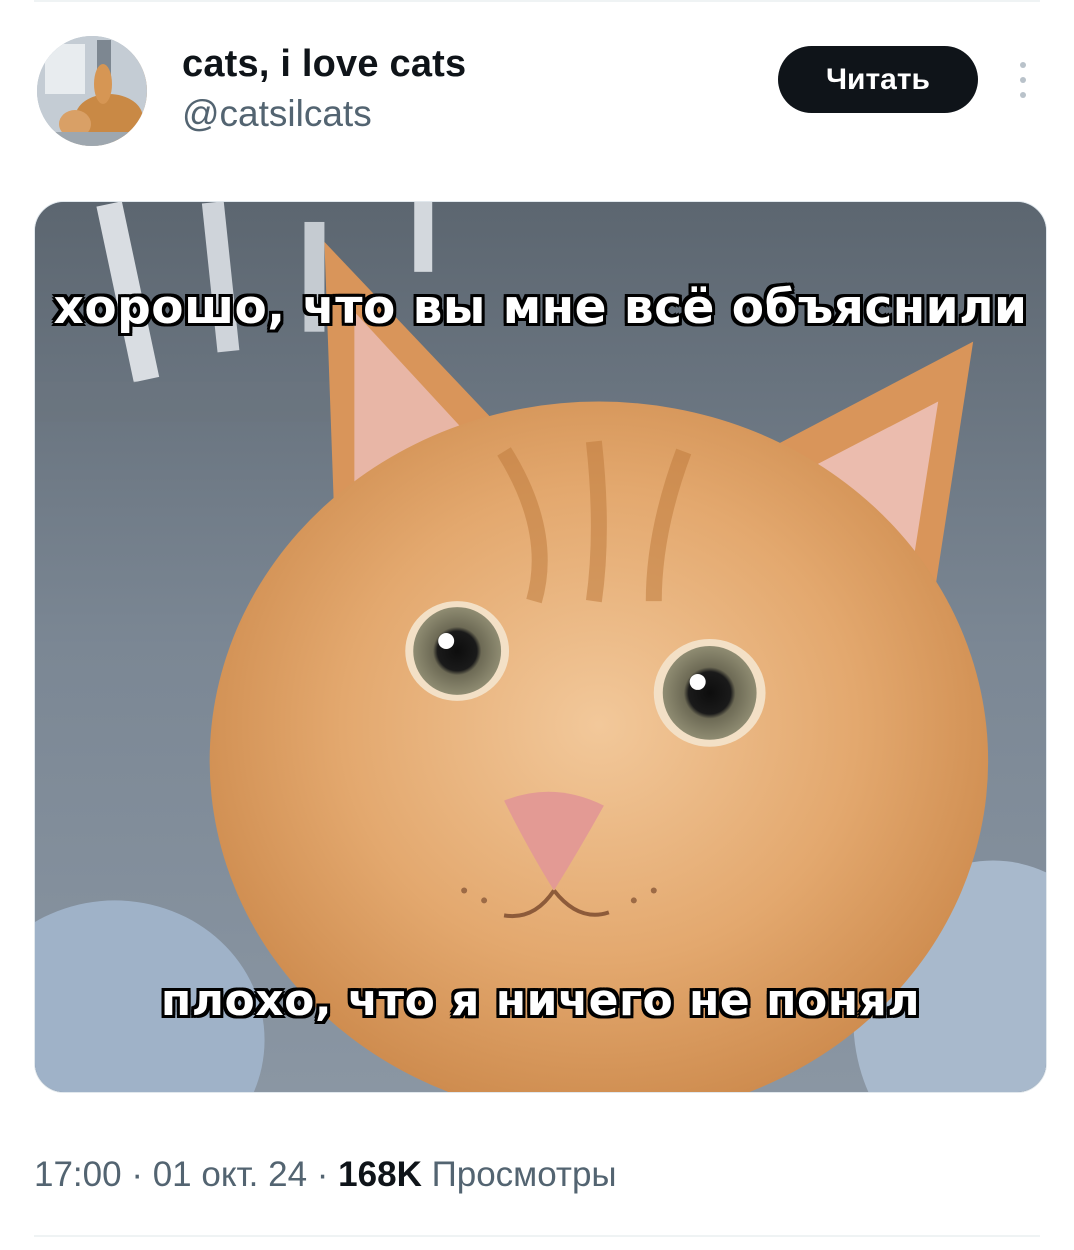 This screenshot has height=1250, width=1074. What do you see at coordinates (230, 1174) in the screenshot?
I see `tweet-date: 01 окт. 24` at bounding box center [230, 1174].